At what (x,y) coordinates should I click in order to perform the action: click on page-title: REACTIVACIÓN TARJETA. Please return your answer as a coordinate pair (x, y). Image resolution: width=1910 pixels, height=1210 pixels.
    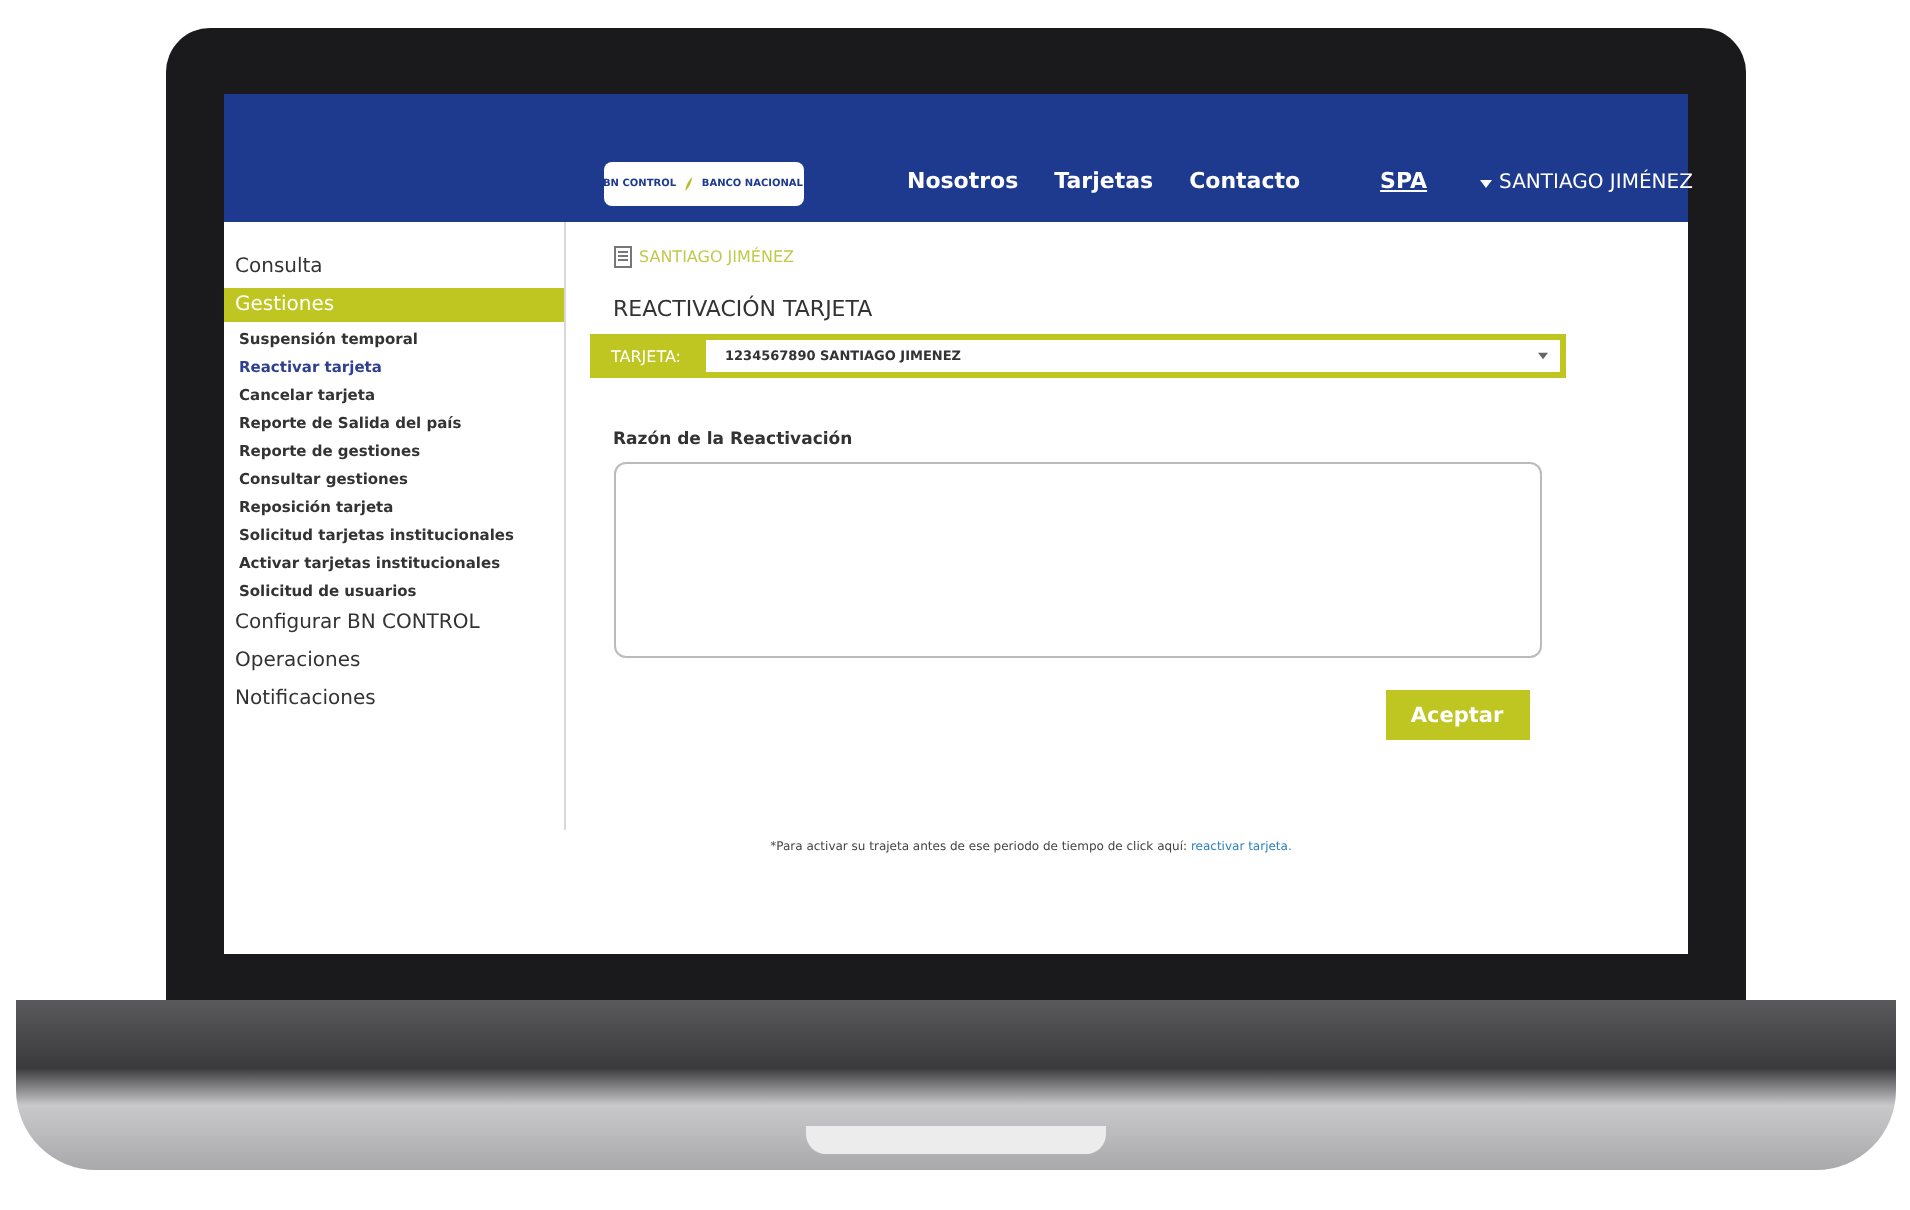
    Looking at the image, I should click on (744, 309).